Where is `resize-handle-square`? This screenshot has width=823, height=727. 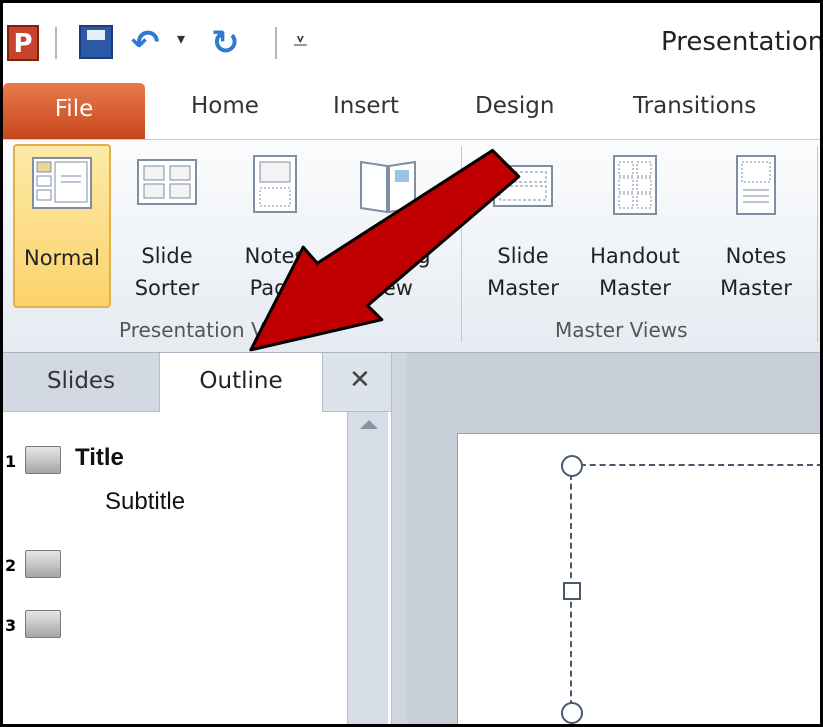 resize-handle-square is located at coordinates (572, 591).